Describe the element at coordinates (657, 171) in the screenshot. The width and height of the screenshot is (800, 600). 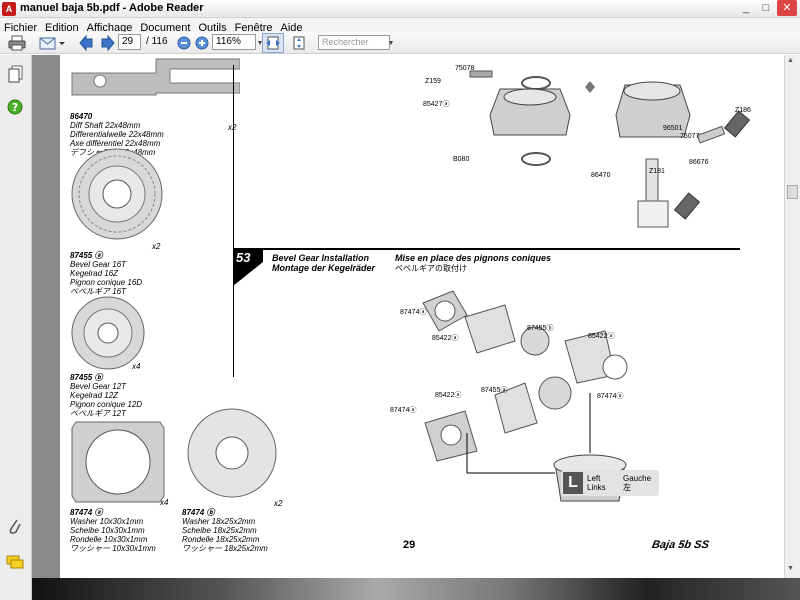
I see `callout-z181: Z181` at that location.